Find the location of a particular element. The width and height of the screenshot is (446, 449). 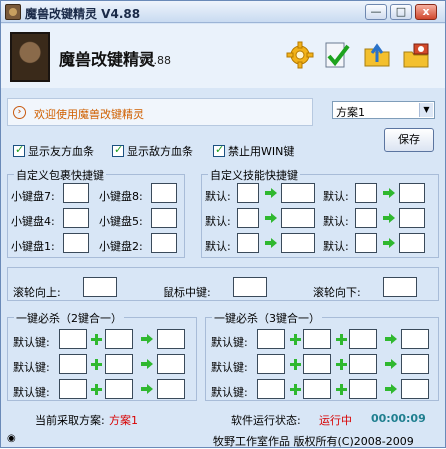

maximize-button: □ is located at coordinates (401, 12).